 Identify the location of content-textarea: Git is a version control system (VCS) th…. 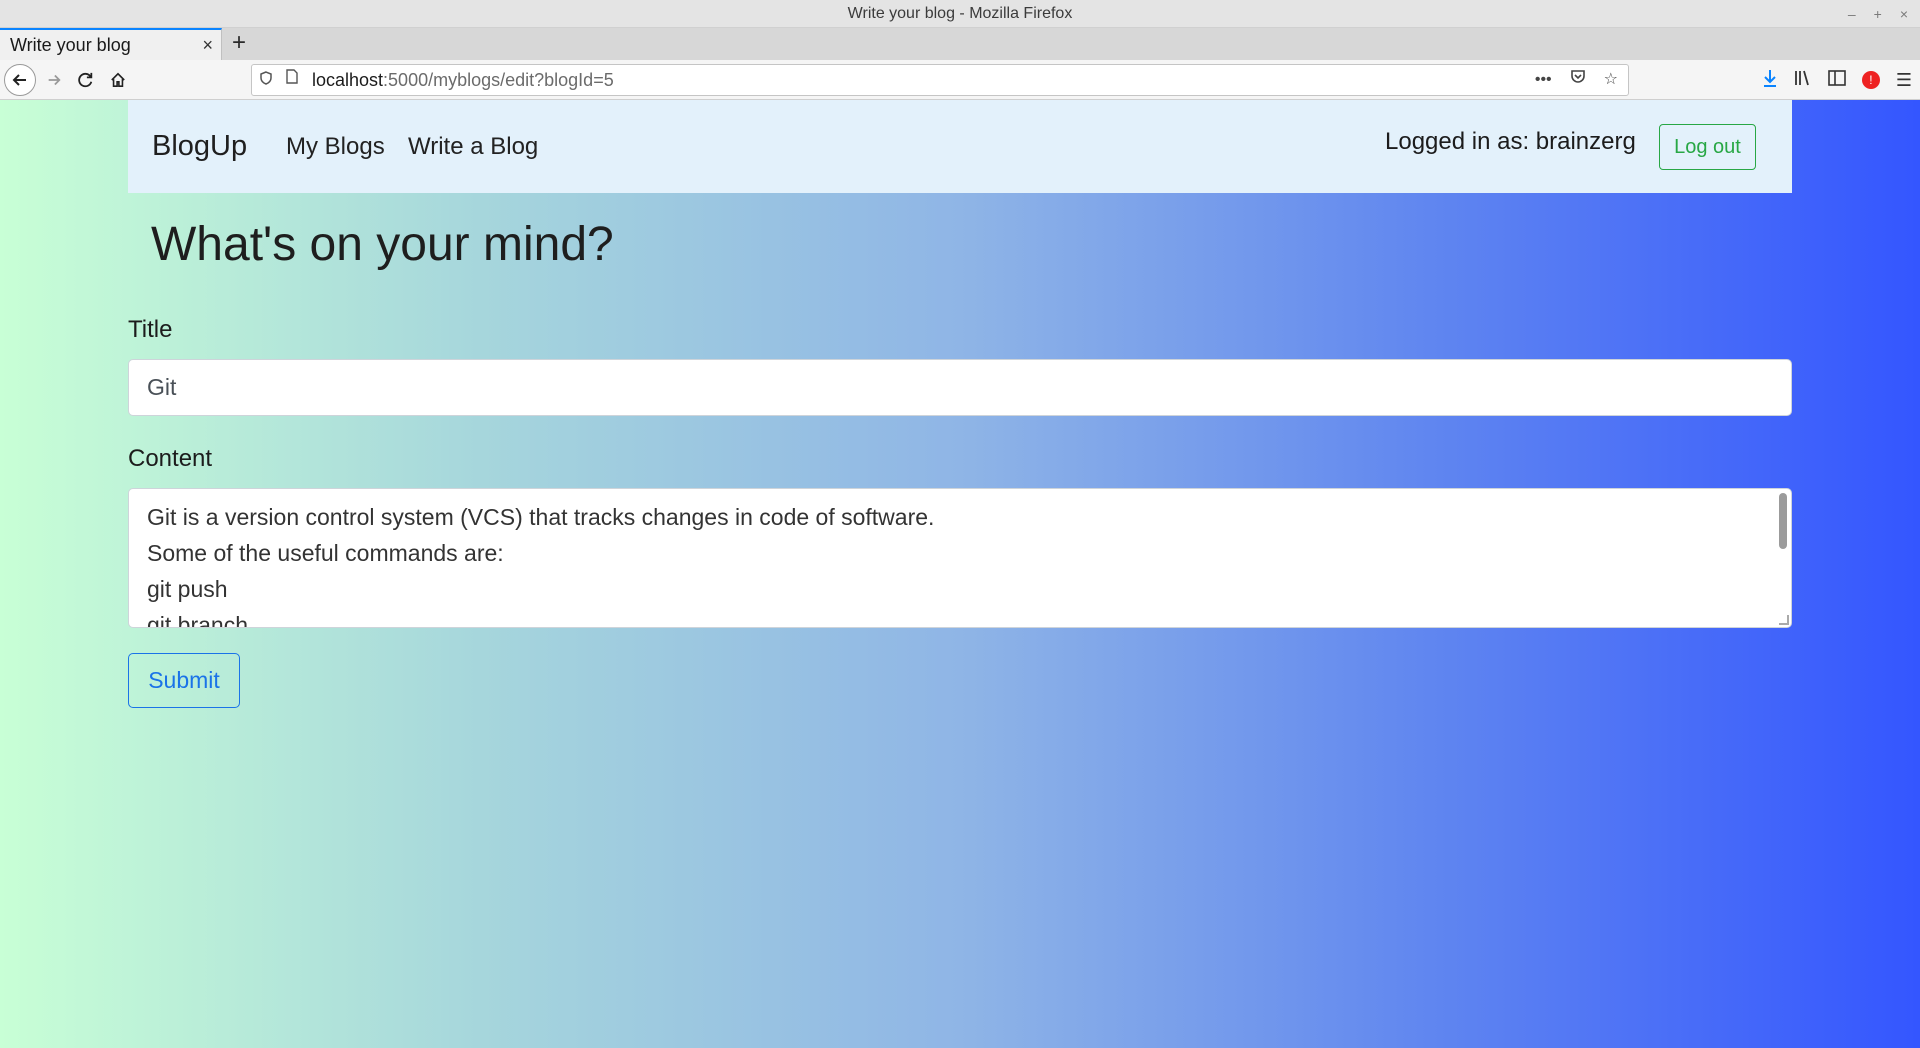
(960, 558).